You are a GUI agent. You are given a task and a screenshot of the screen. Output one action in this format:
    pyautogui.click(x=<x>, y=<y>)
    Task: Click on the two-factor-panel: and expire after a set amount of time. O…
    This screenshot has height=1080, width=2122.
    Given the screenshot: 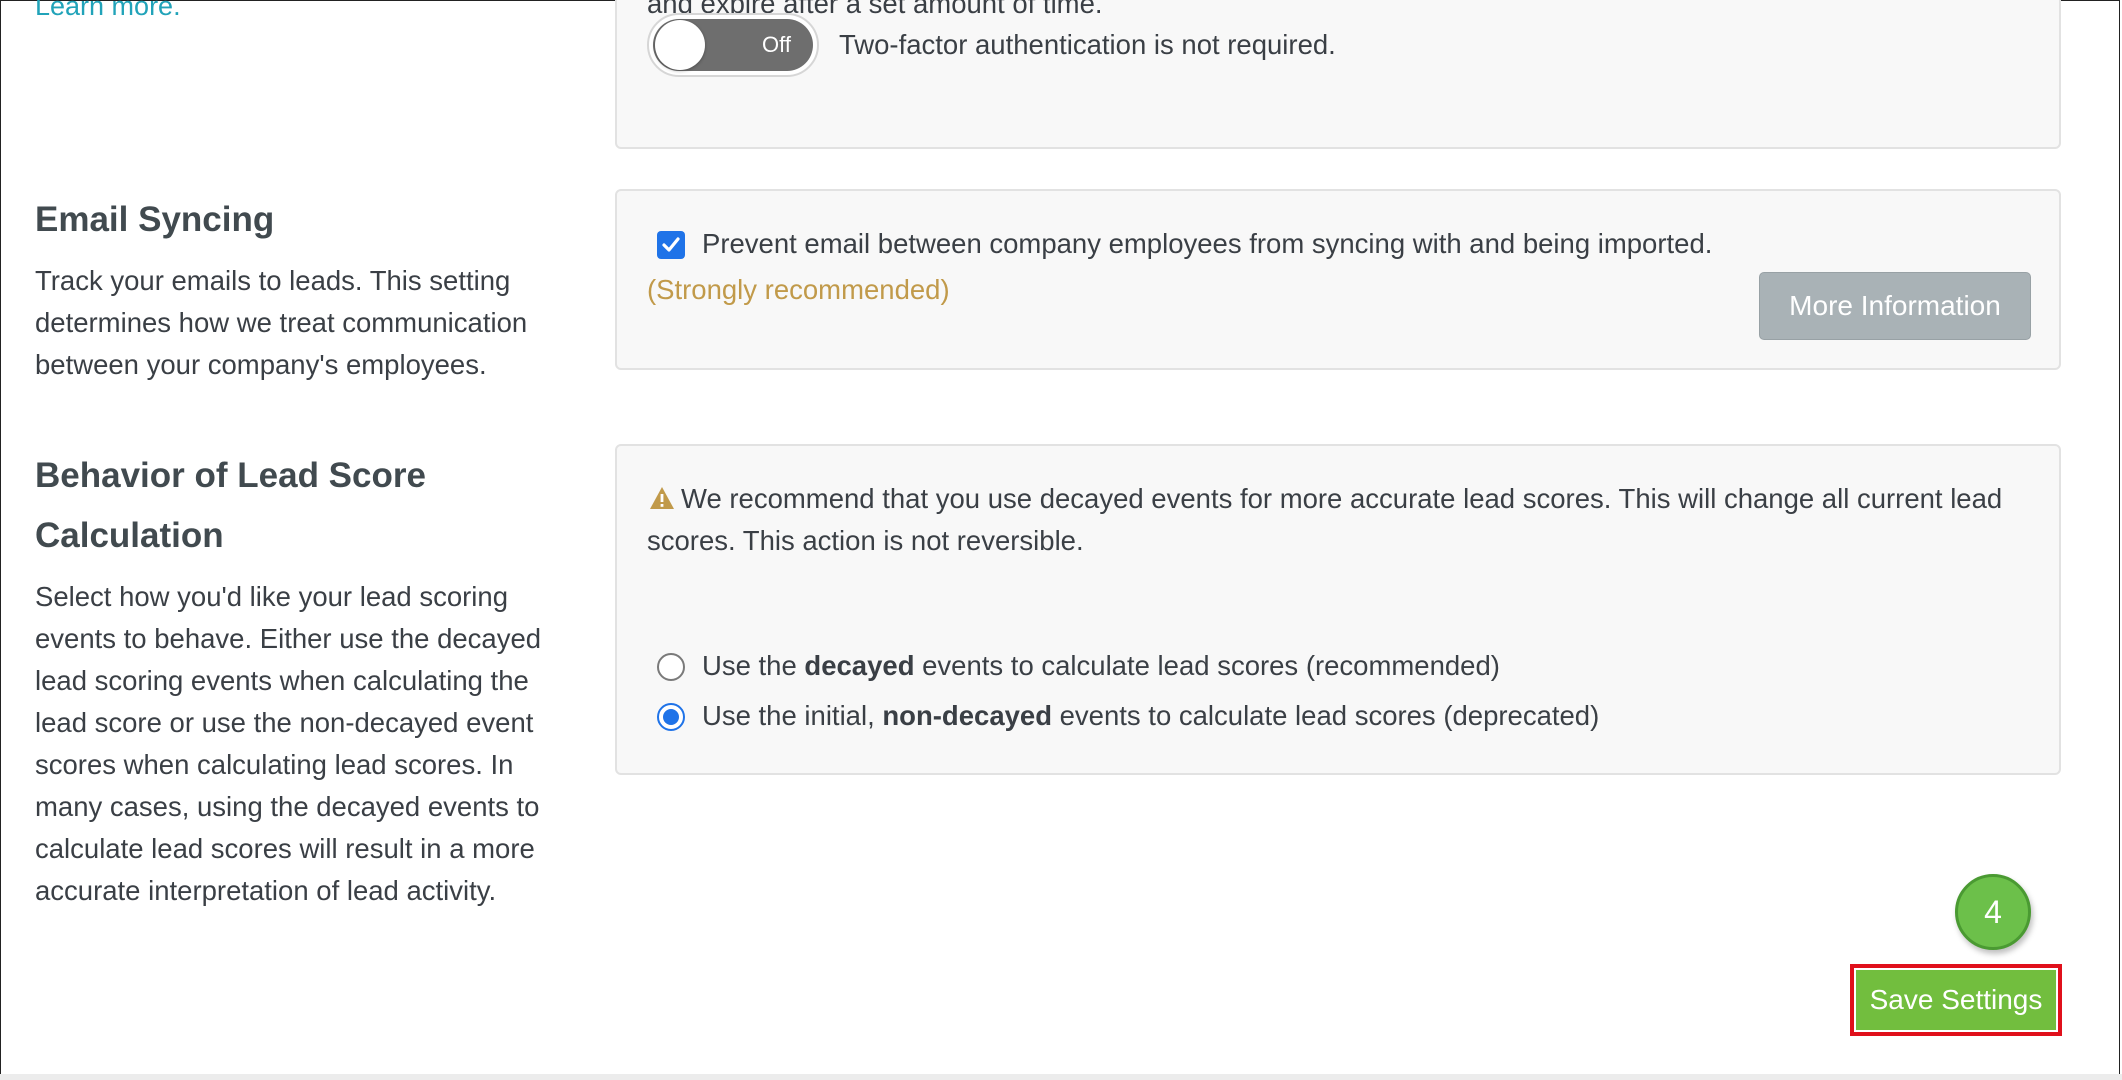 What is the action you would take?
    pyautogui.click(x=1338, y=74)
    